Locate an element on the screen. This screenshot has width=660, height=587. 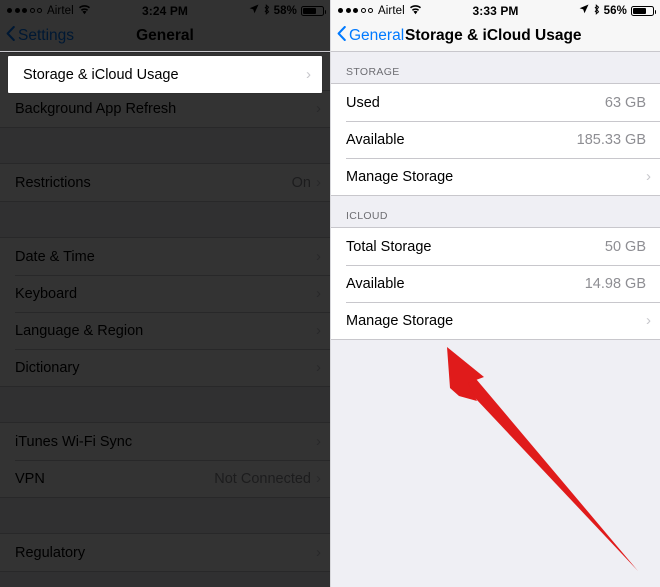
list-item-label: Regulatory is located at coordinates (50, 552).